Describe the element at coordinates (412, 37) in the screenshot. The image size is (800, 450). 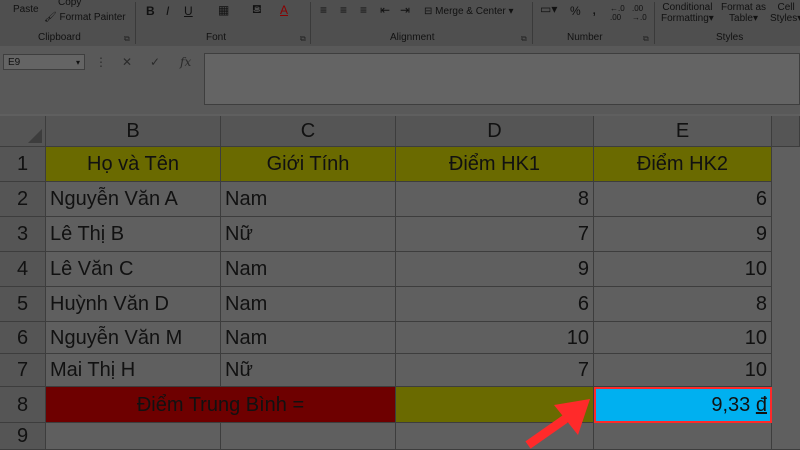
I see `alignment-group-label: Alignment` at that location.